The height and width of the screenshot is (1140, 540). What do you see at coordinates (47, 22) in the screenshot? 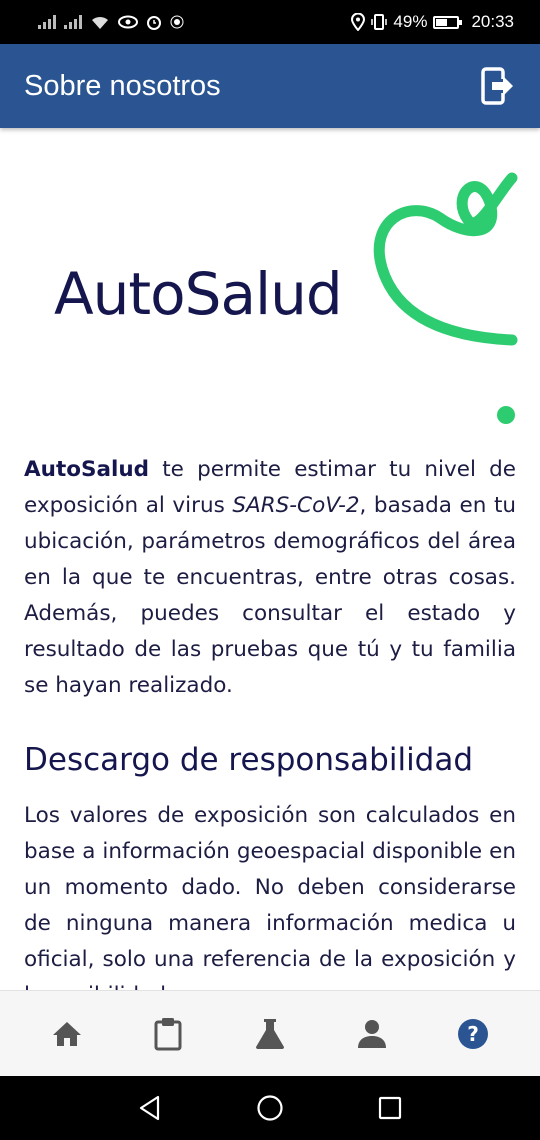
I see `signal-icon` at bounding box center [47, 22].